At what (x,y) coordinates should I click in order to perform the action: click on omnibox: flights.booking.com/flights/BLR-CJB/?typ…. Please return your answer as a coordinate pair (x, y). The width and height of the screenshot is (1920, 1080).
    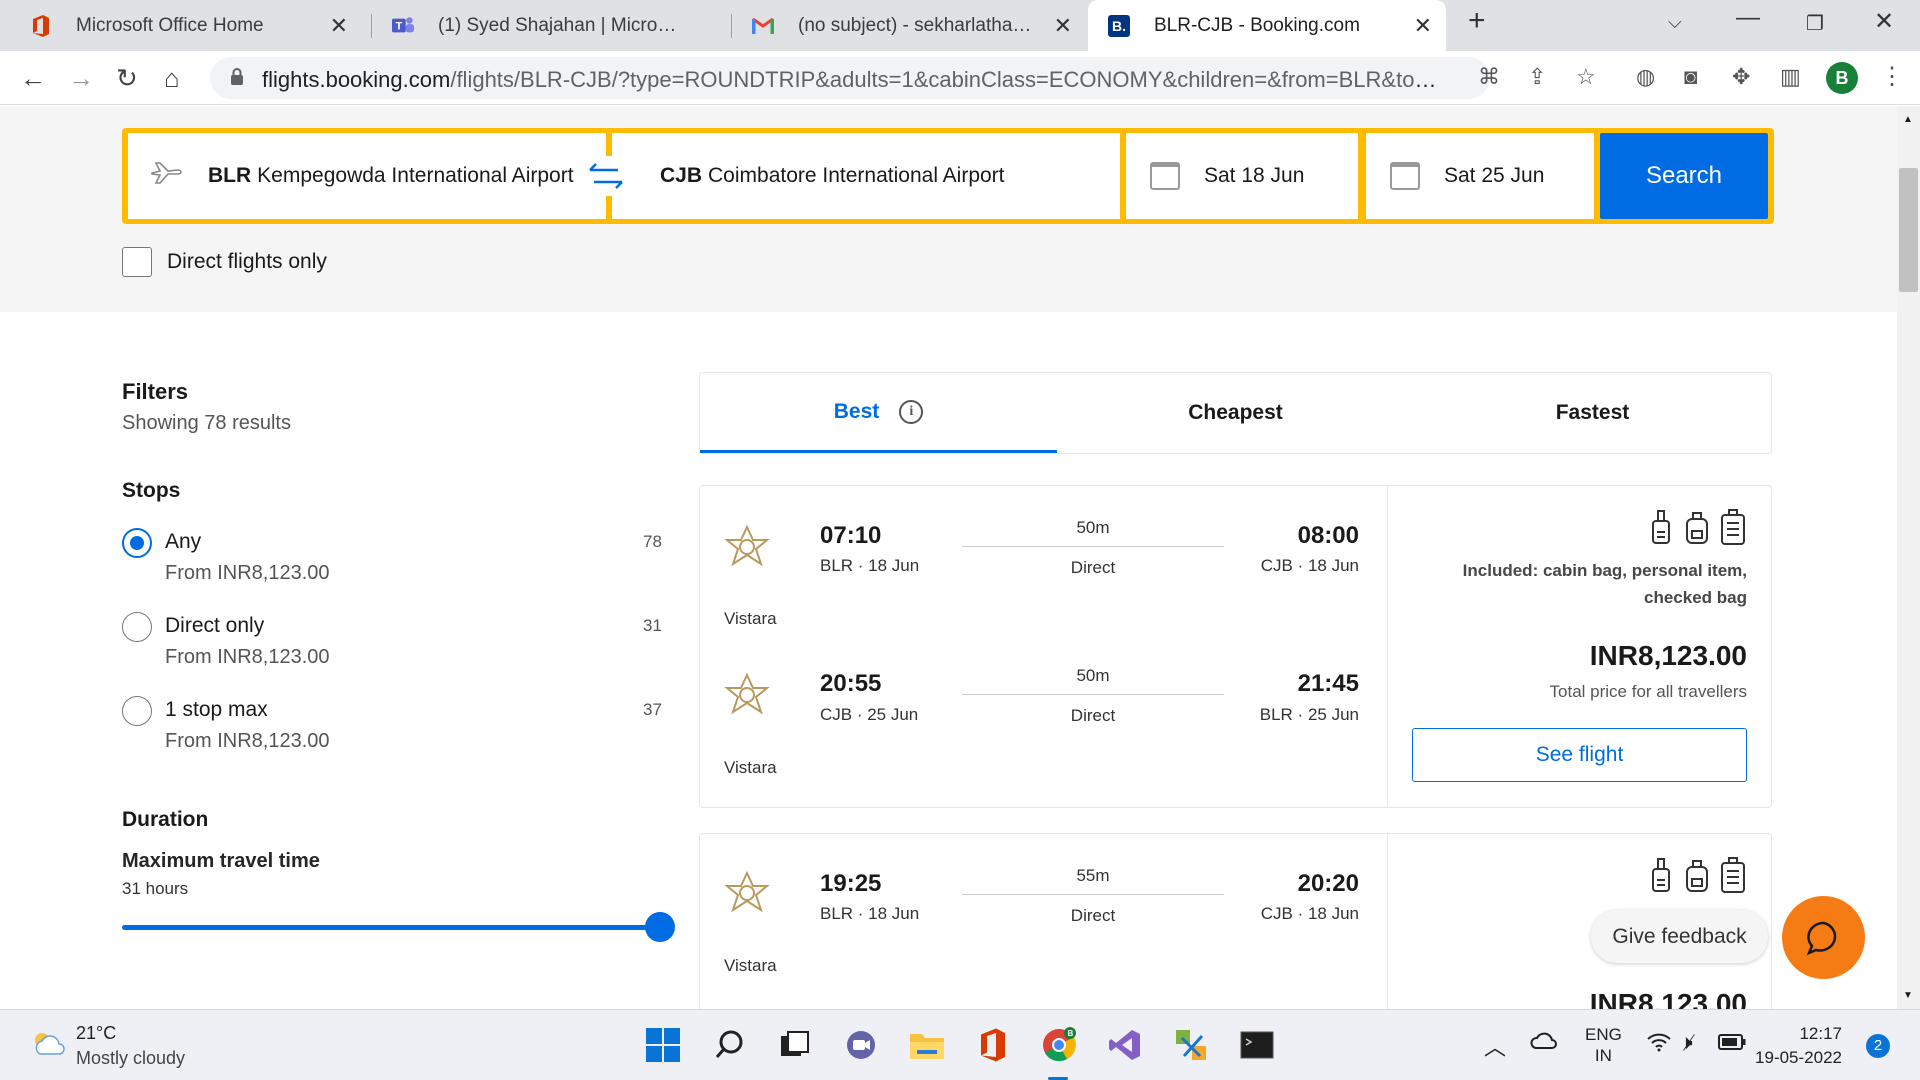
    Looking at the image, I should click on (850, 78).